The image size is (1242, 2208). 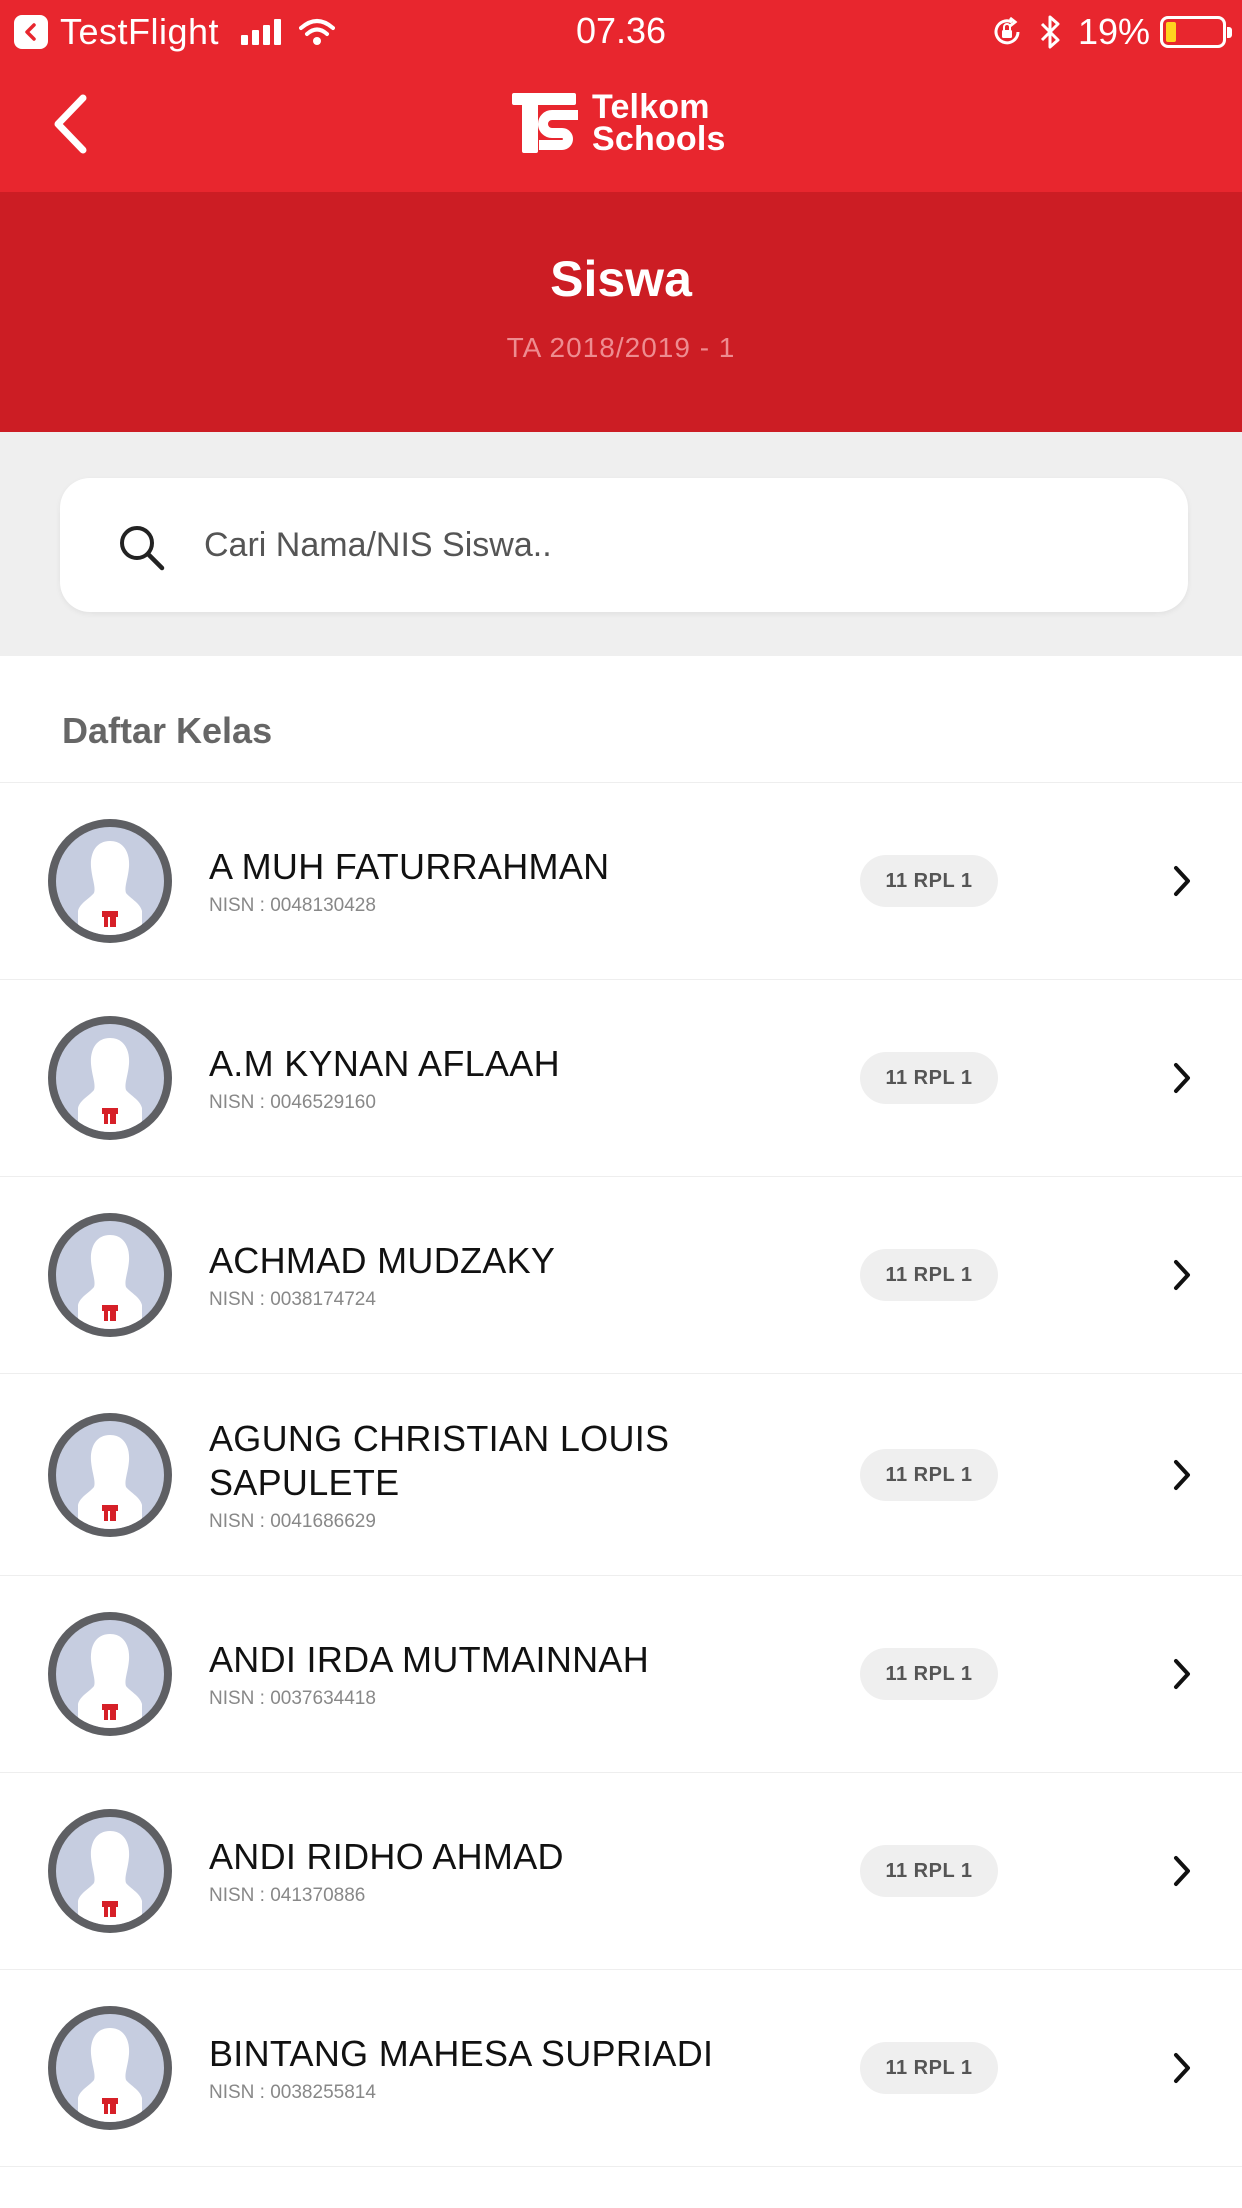 What do you see at coordinates (1113, 31) in the screenshot?
I see `battery-percent: 19%` at bounding box center [1113, 31].